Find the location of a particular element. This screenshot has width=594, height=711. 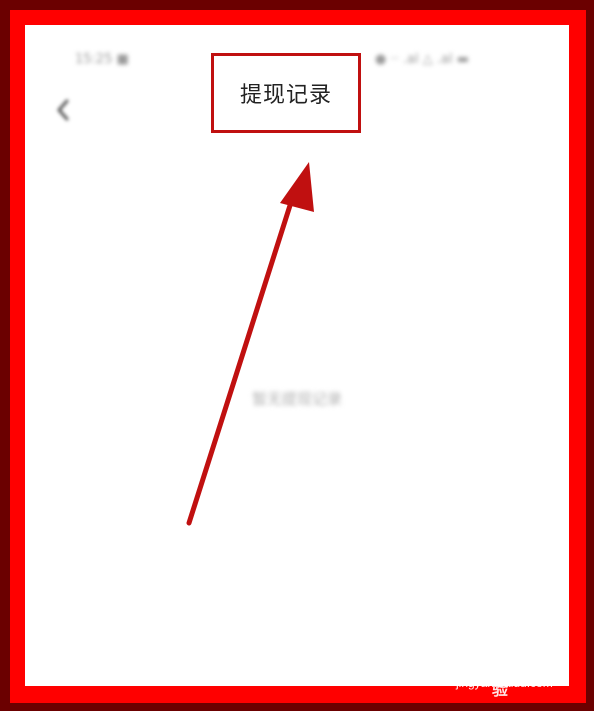

page-title: 提现记录 is located at coordinates (286, 93).